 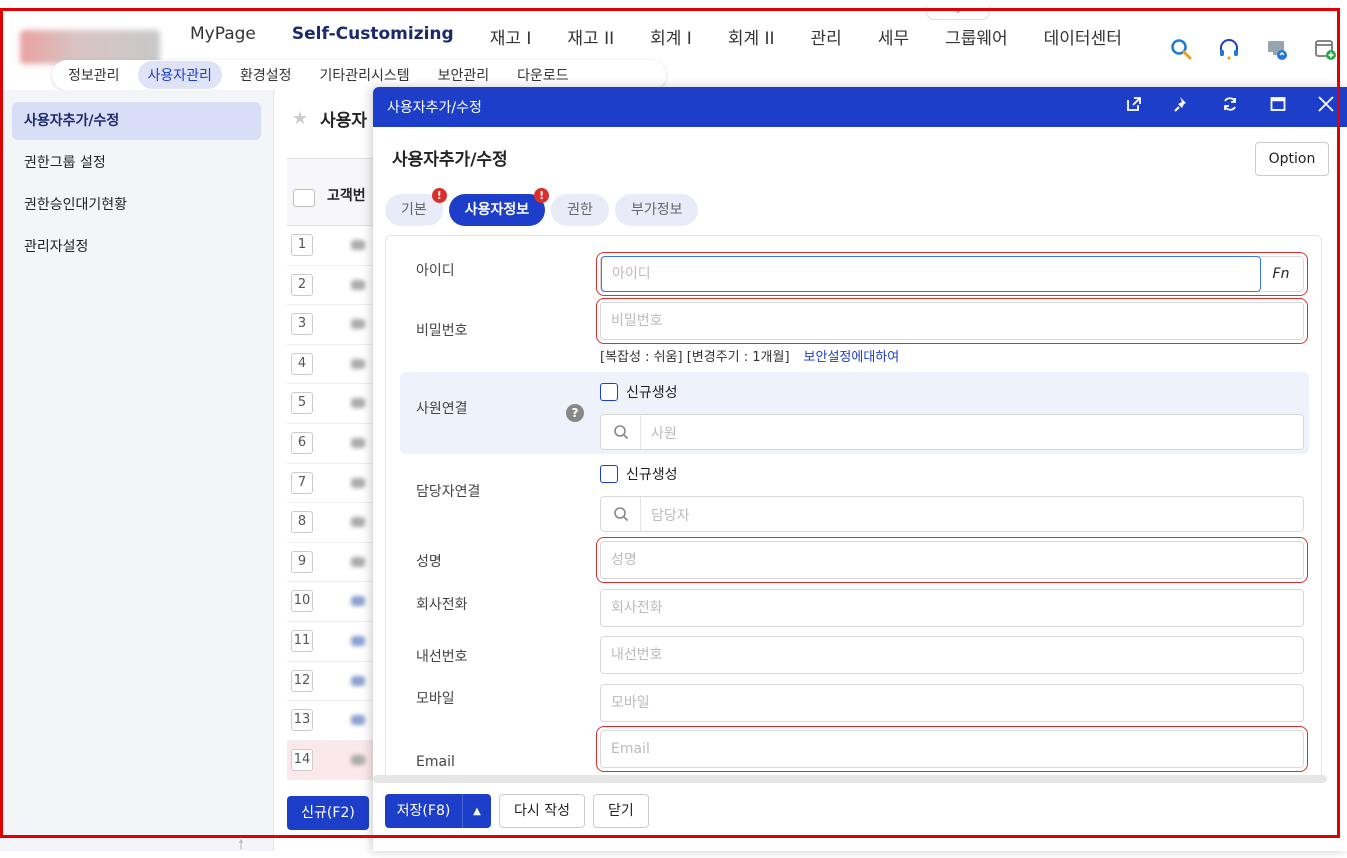 What do you see at coordinates (1281, 274) in the screenshot?
I see `fn-button: Fn` at bounding box center [1281, 274].